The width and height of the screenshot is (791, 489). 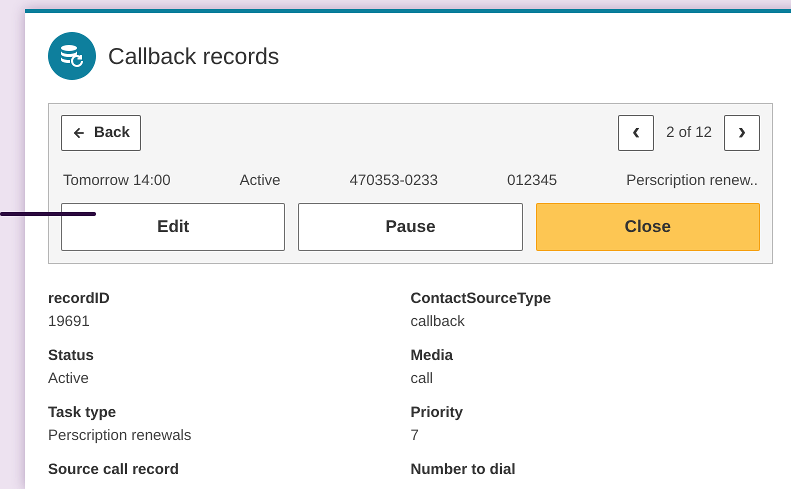 I want to click on field-label: Priority, so click(x=437, y=412).